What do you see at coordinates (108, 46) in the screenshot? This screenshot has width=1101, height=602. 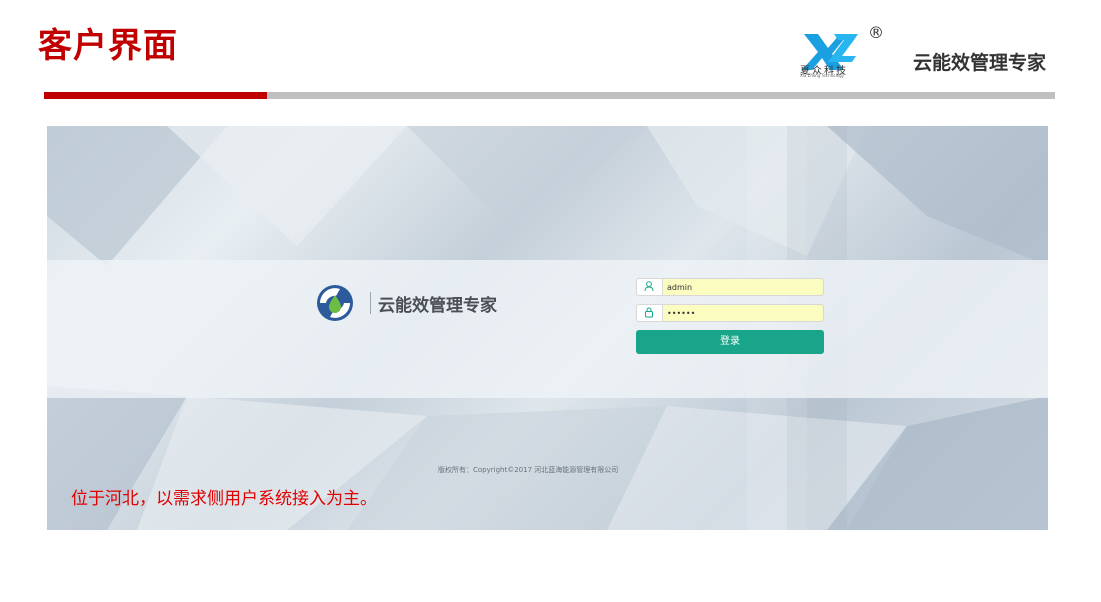 I see `slide-title: 客户界面` at bounding box center [108, 46].